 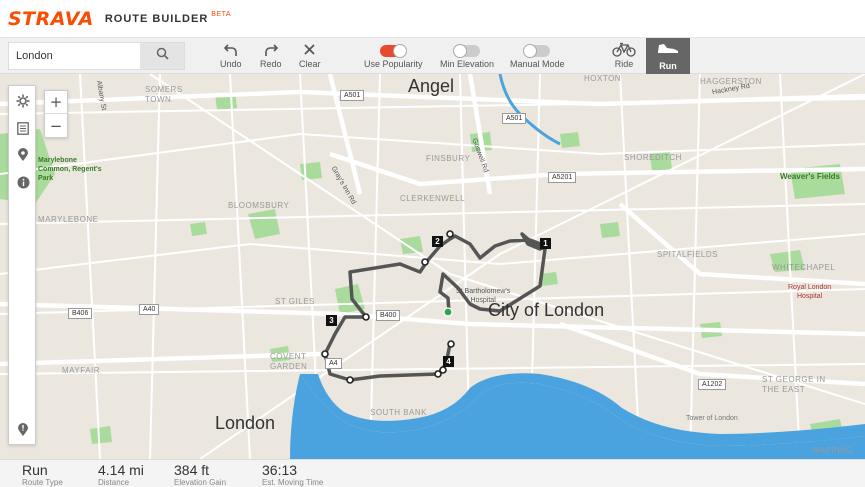 I want to click on min-elevation-toggle: Min Elevation, so click(x=467, y=56).